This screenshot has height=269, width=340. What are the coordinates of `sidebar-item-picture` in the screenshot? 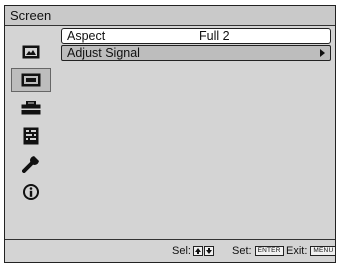 It's located at (31, 52).